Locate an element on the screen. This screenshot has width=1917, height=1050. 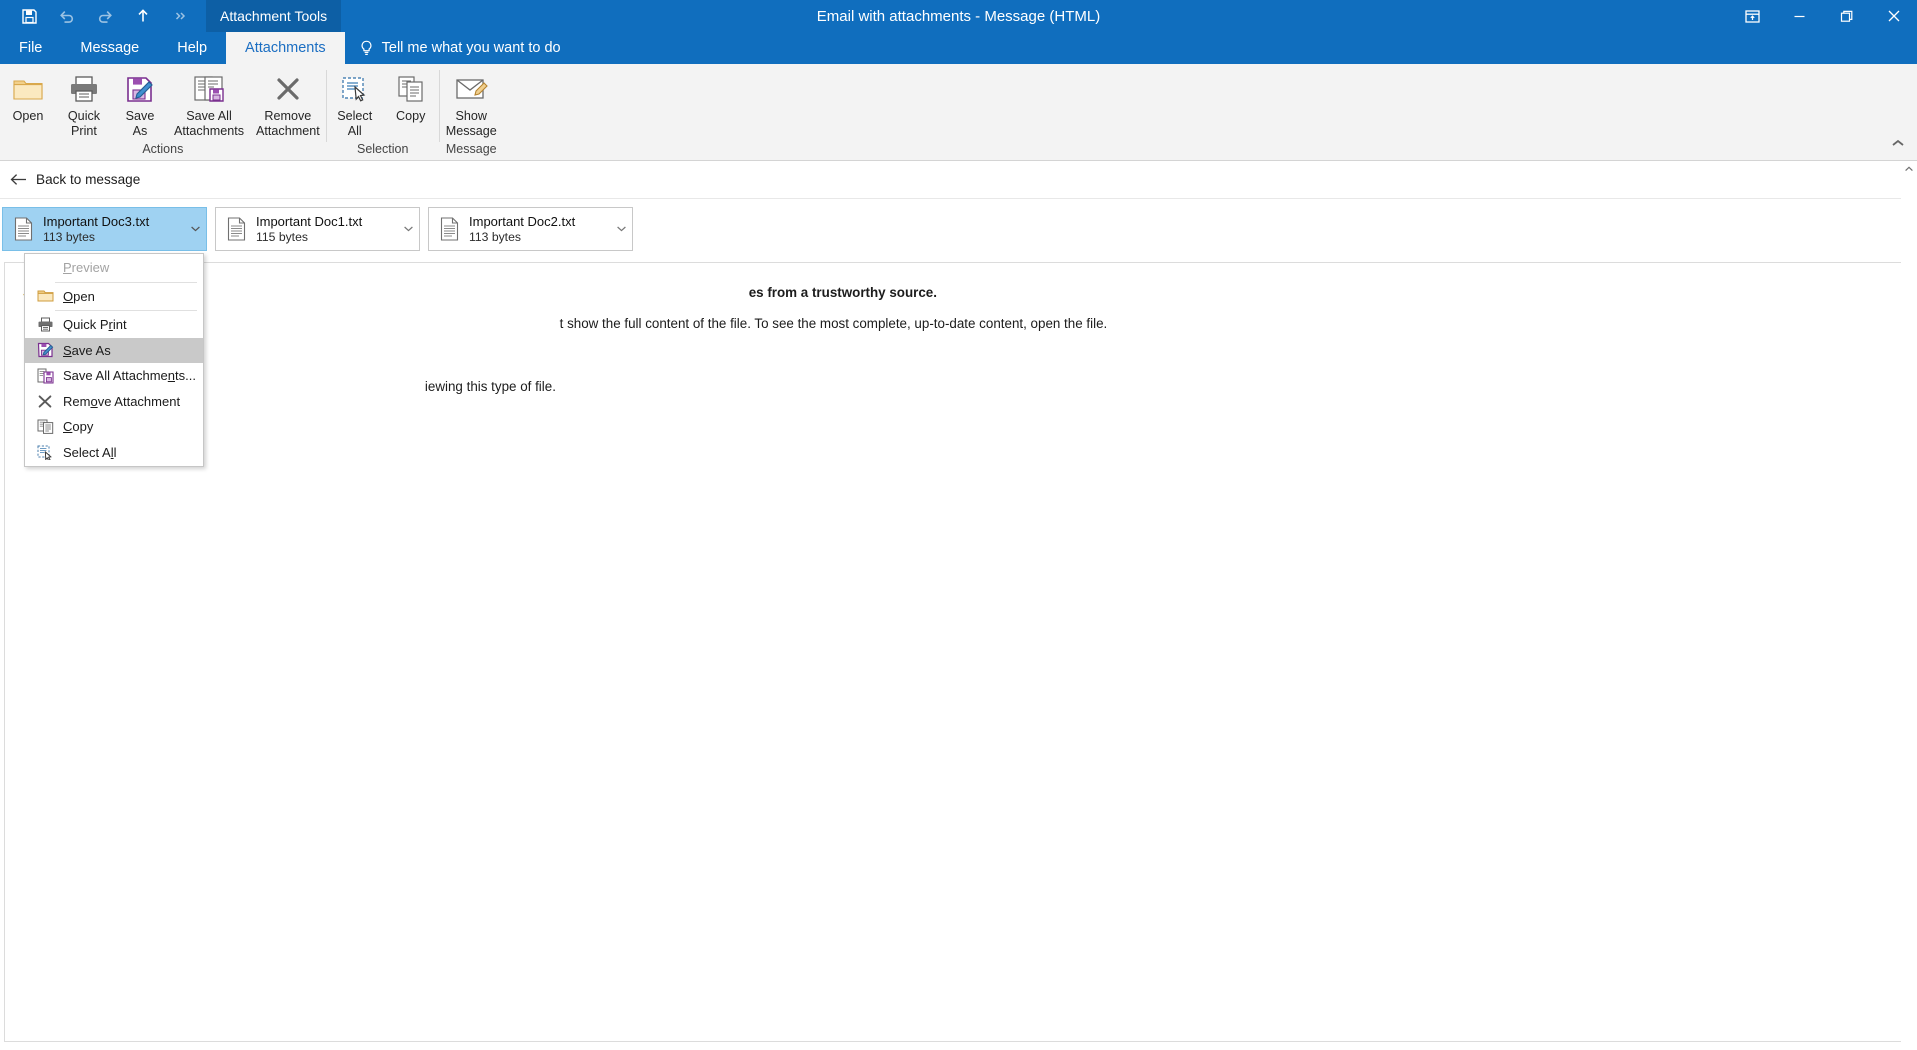
show-message-button-label: Show Message is located at coordinates (471, 123).